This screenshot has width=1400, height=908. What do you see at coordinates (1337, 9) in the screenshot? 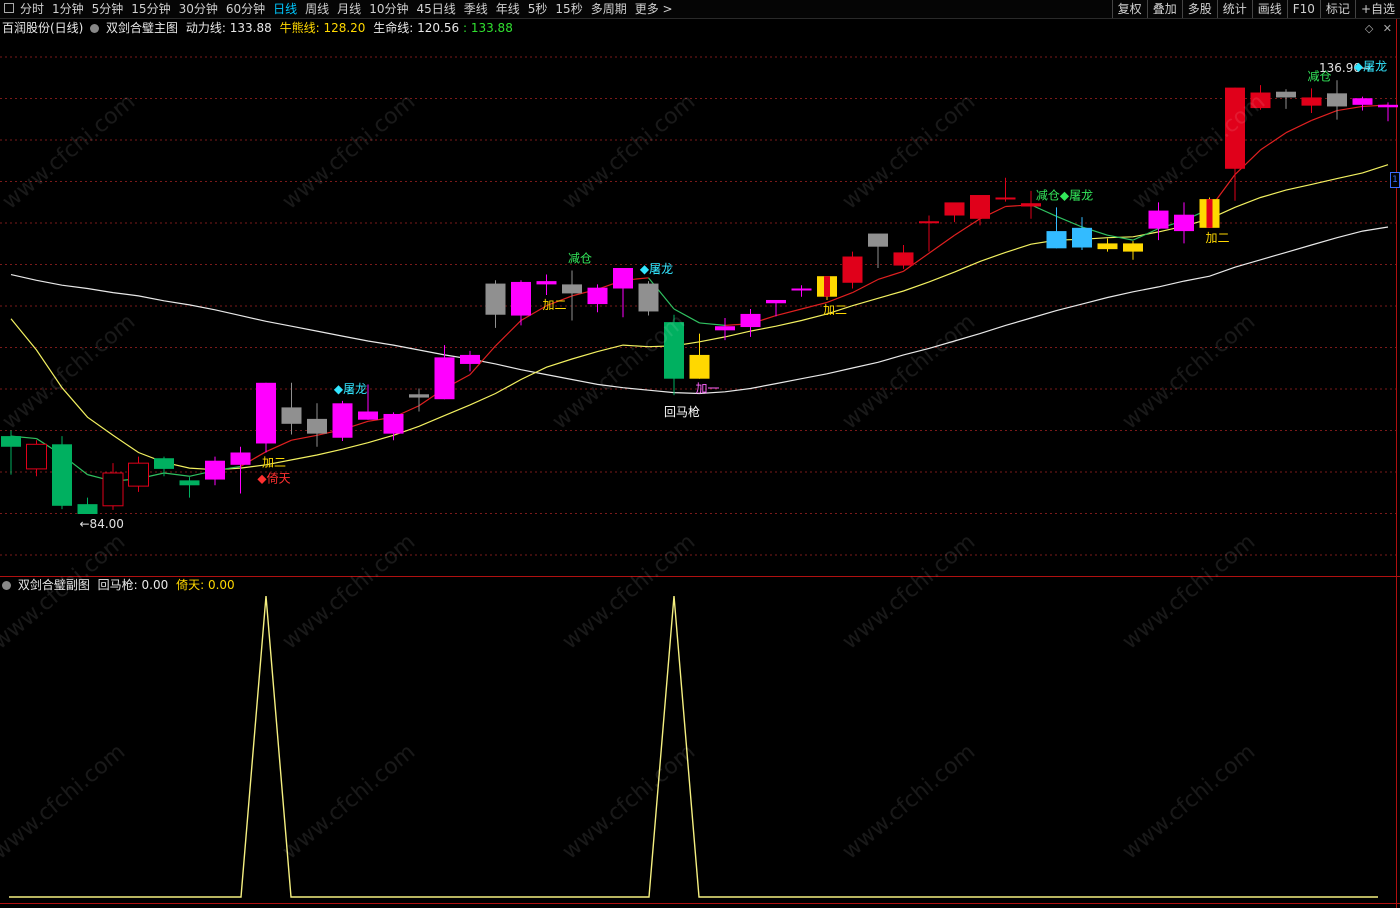
I see `tool-button-6: 标记` at bounding box center [1337, 9].